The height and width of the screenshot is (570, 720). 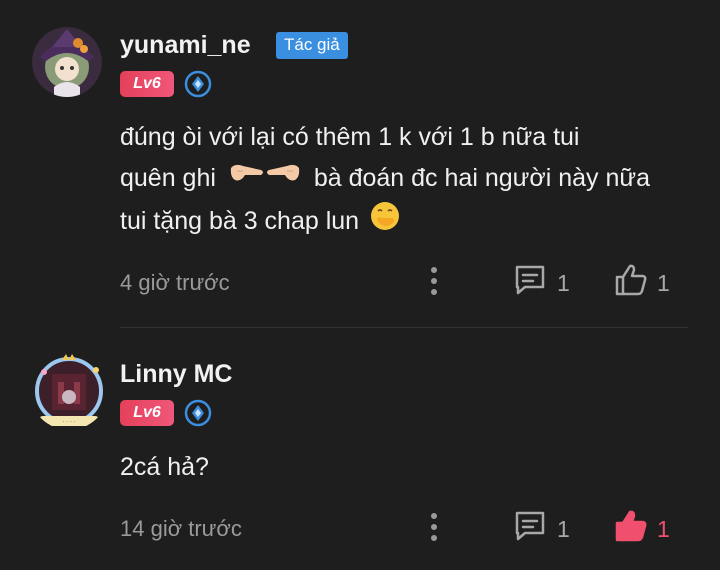 What do you see at coordinates (181, 528) in the screenshot?
I see `timestamp: 14 giờ trước` at bounding box center [181, 528].